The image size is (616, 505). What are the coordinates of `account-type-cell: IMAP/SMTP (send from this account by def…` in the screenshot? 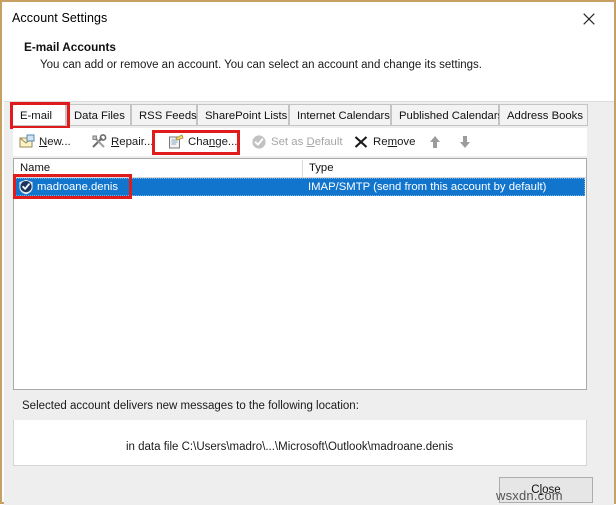 It's located at (427, 187).